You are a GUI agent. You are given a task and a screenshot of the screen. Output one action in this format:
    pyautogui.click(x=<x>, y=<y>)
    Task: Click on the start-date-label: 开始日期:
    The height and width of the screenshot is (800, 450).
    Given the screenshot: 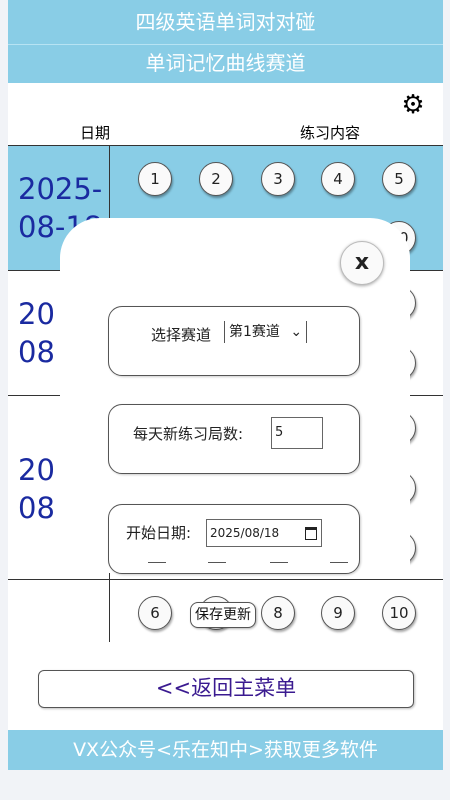 What is the action you would take?
    pyautogui.click(x=159, y=533)
    